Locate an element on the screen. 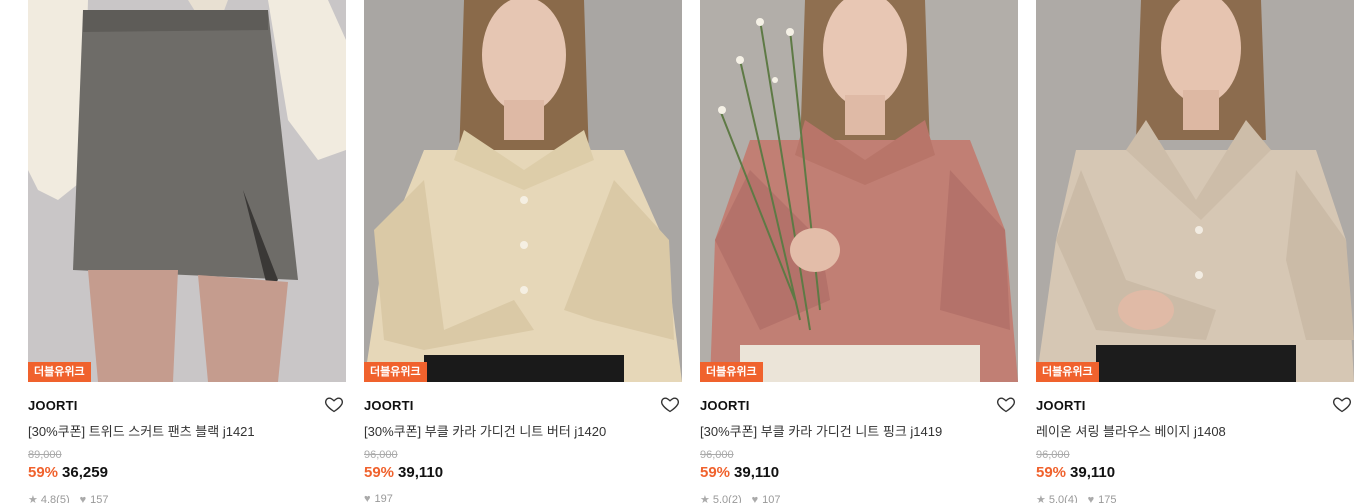 The width and height of the screenshot is (1368, 503). product-meta: ★ 5.0 (4) ♥ 175 is located at coordinates (1195, 498).